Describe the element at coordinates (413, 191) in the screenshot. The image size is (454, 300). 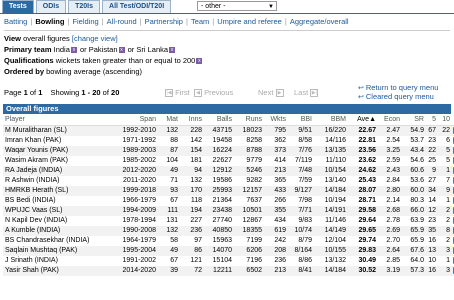
I see `cell-sr: 60.0` at that location.